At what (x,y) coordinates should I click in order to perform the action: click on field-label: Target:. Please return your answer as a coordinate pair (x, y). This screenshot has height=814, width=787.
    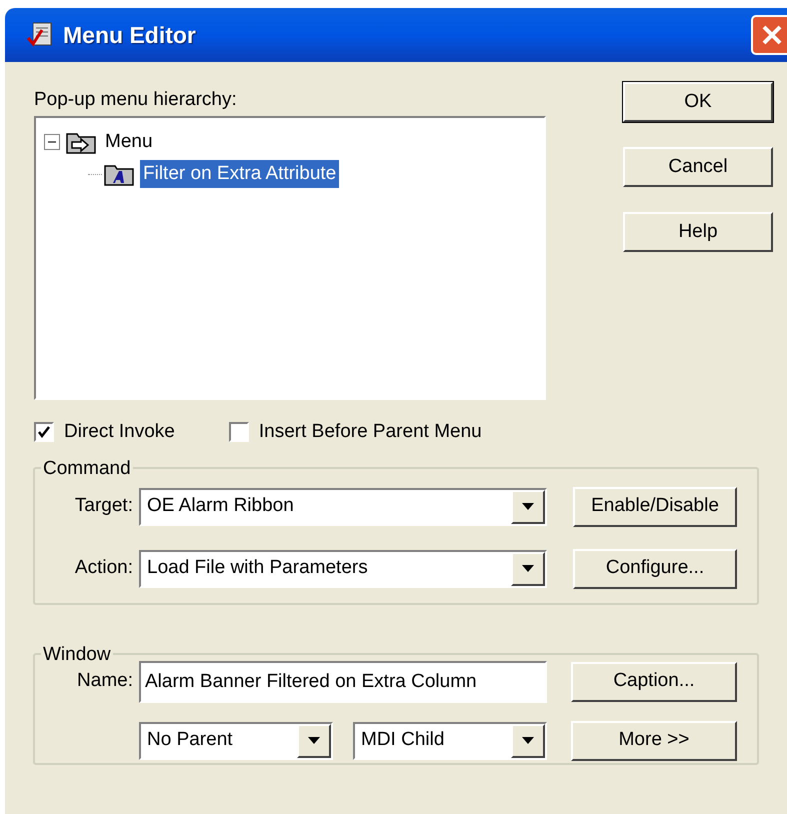
    Looking at the image, I should click on (104, 506).